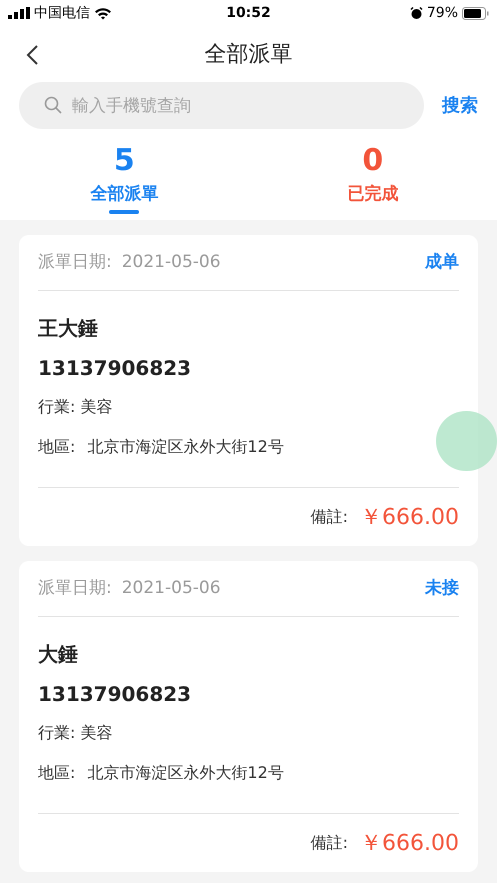 The width and height of the screenshot is (497, 883). Describe the element at coordinates (248, 54) in the screenshot. I see `page-title: 全部派單` at that location.